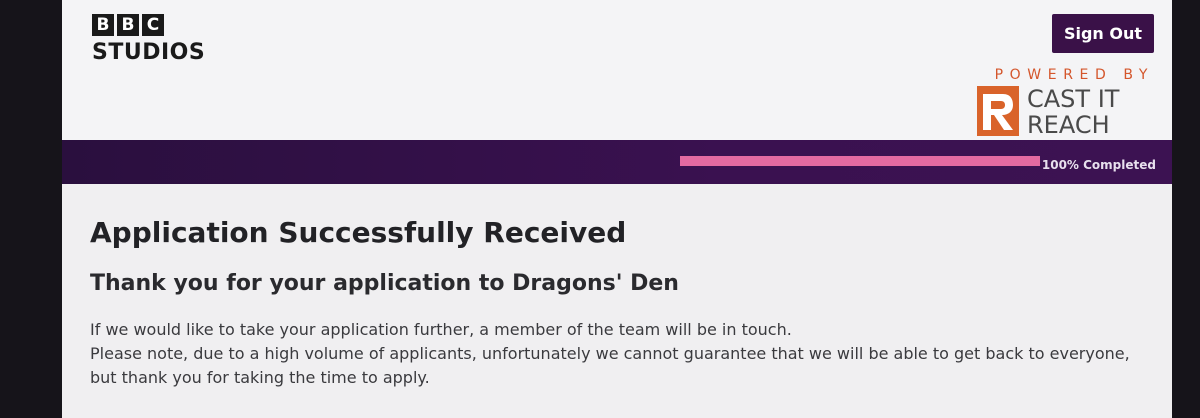  What do you see at coordinates (1102, 33) in the screenshot?
I see `sign-out-button: Sign Out` at bounding box center [1102, 33].